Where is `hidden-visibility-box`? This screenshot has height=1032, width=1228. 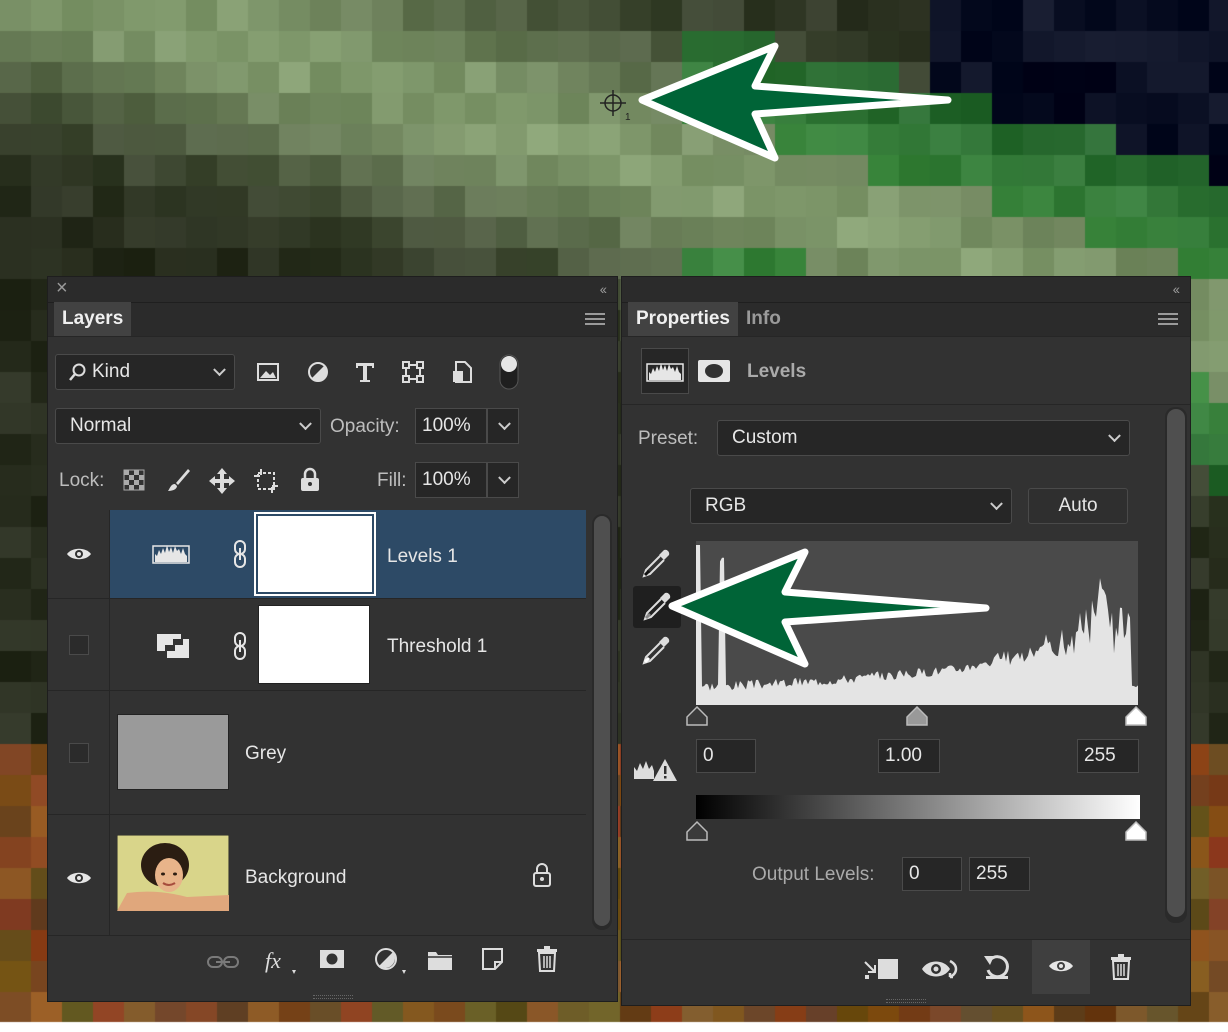
hidden-visibility-box is located at coordinates (78, 752).